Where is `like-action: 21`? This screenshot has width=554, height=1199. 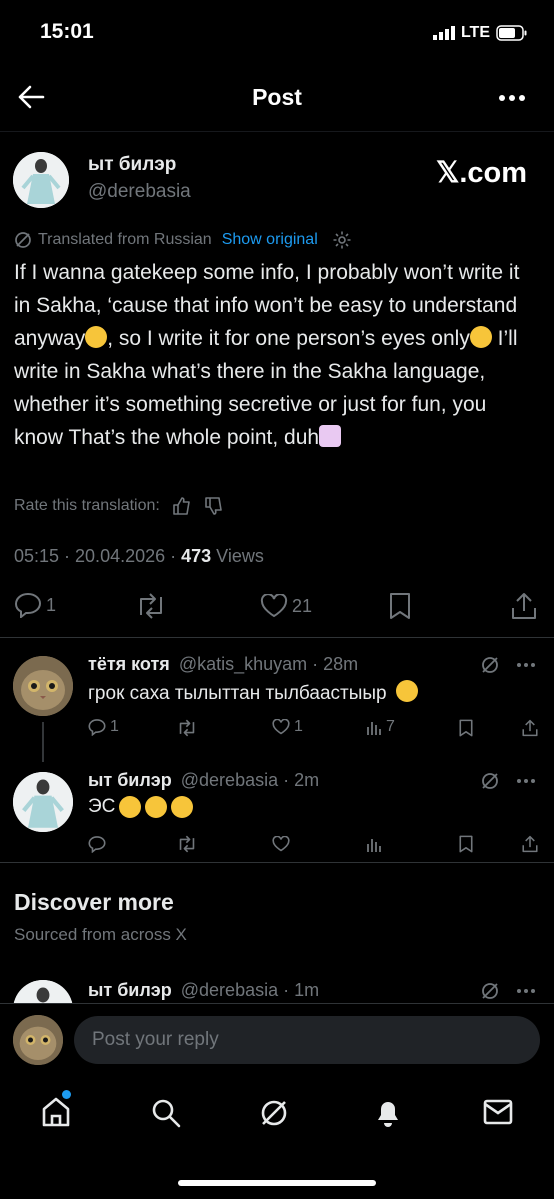 like-action: 21 is located at coordinates (286, 606).